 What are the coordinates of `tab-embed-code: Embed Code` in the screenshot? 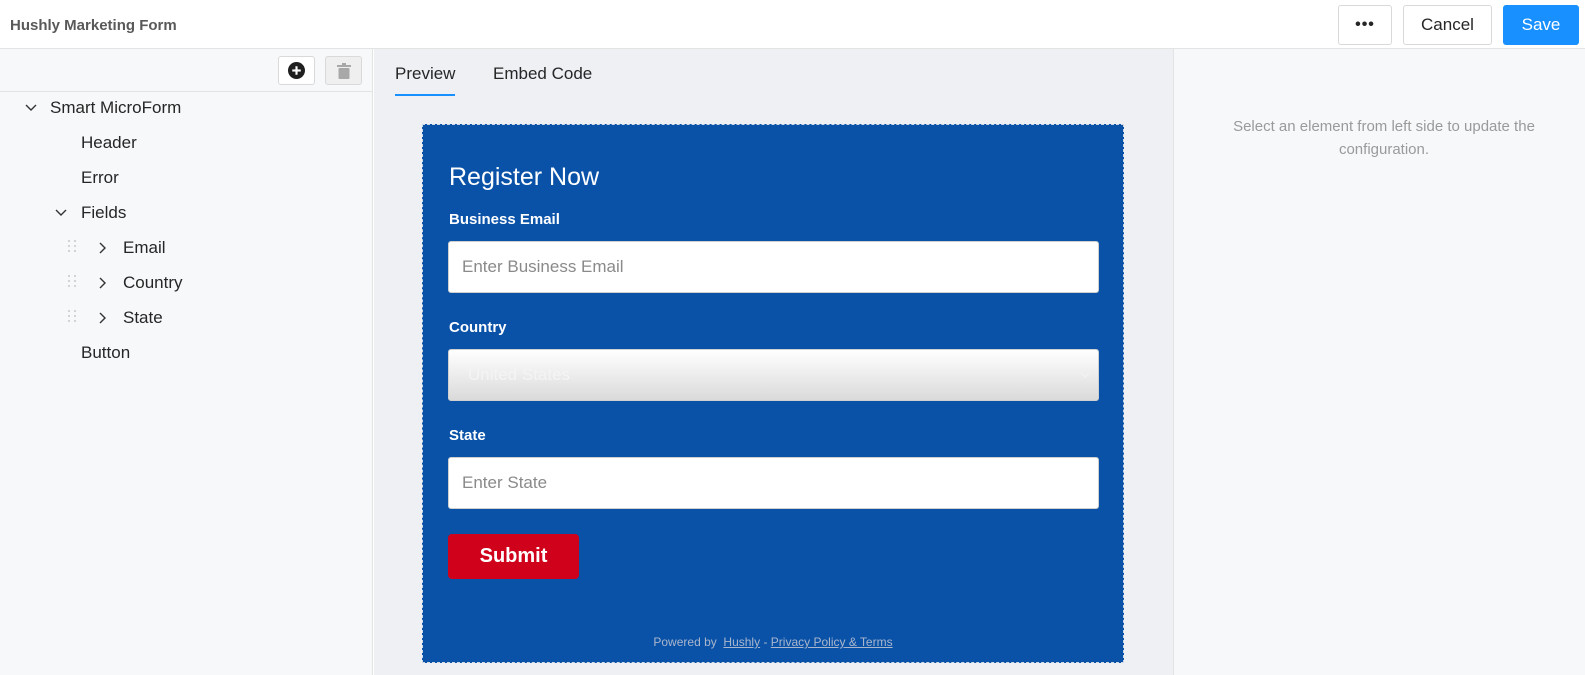 It's located at (542, 74).